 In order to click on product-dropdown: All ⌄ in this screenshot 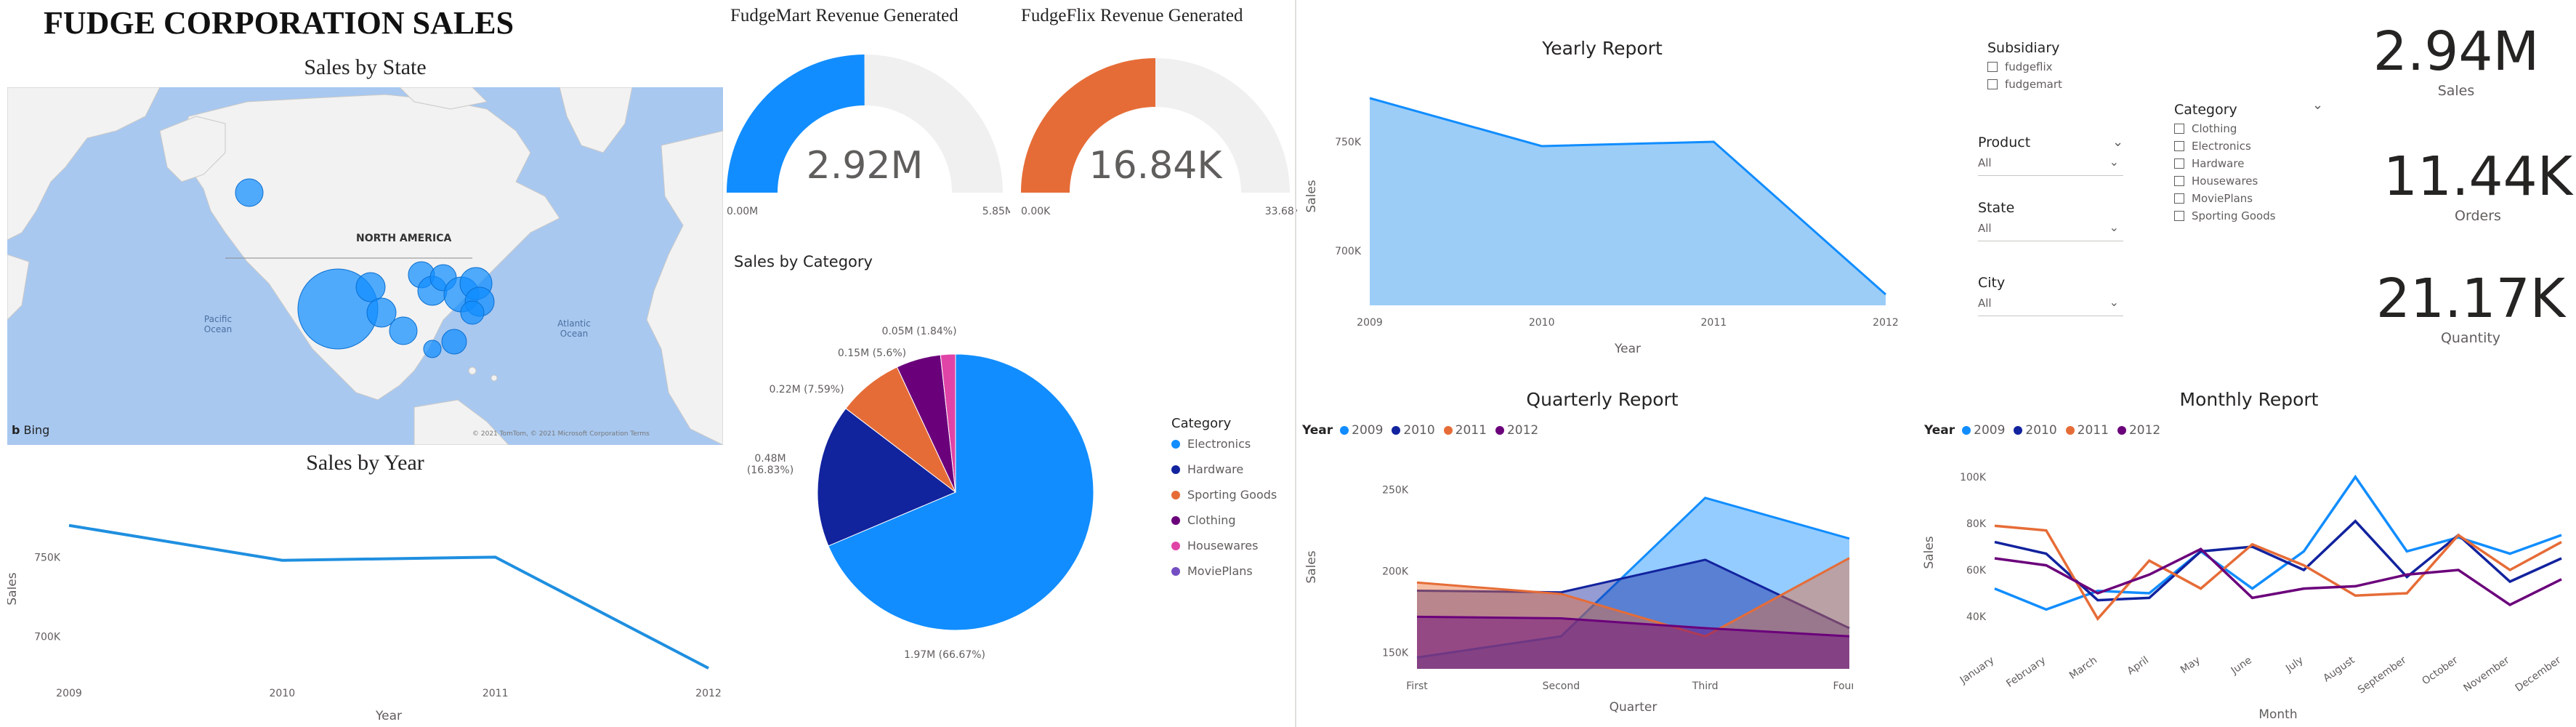, I will do `click(2051, 165)`.